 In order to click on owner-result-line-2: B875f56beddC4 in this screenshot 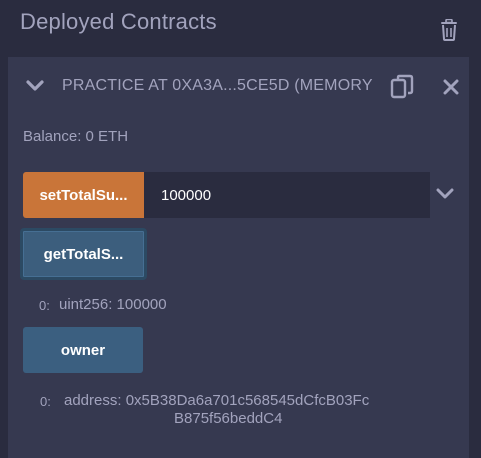, I will do `click(228, 418)`.